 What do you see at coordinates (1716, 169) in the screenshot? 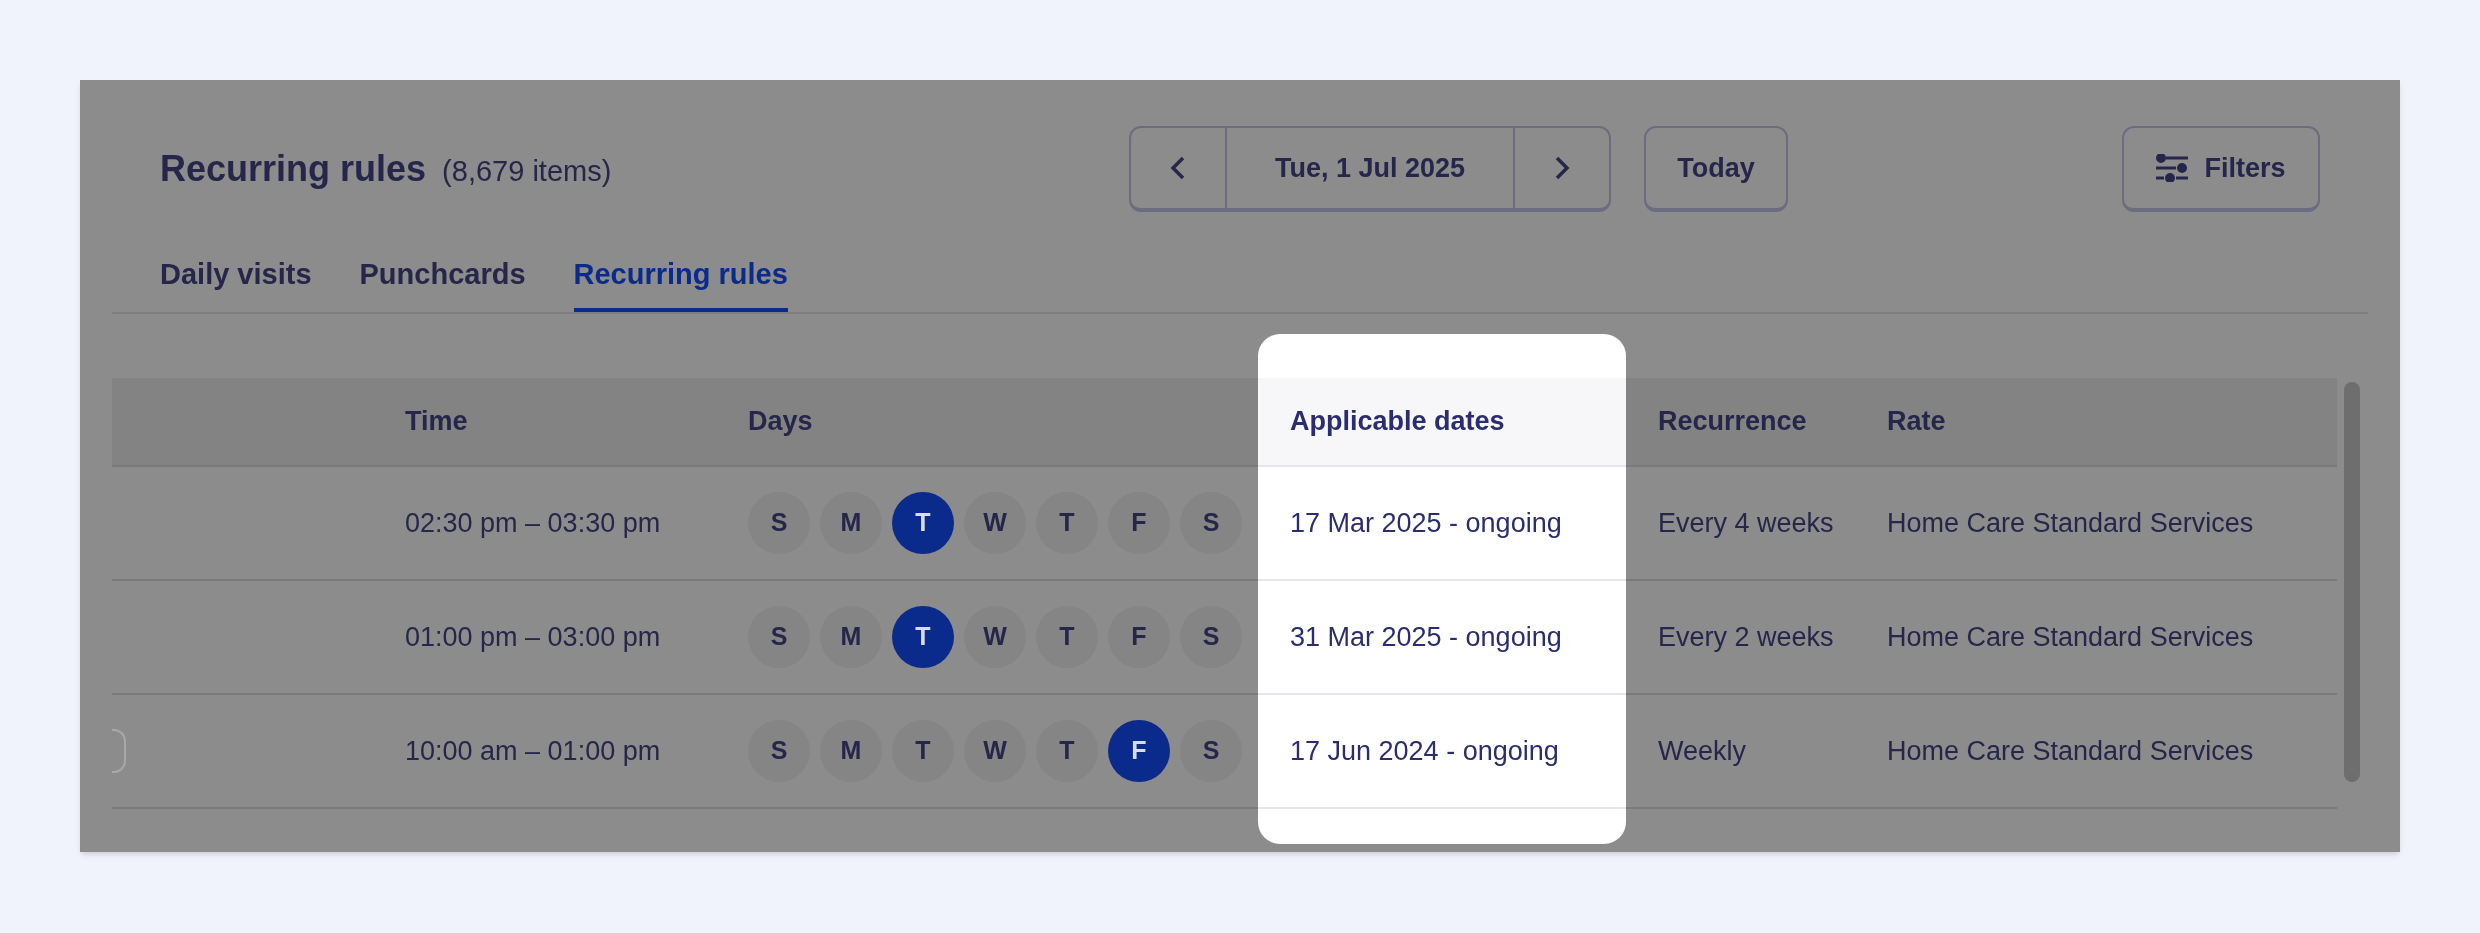
I see `today-button: Today` at bounding box center [1716, 169].